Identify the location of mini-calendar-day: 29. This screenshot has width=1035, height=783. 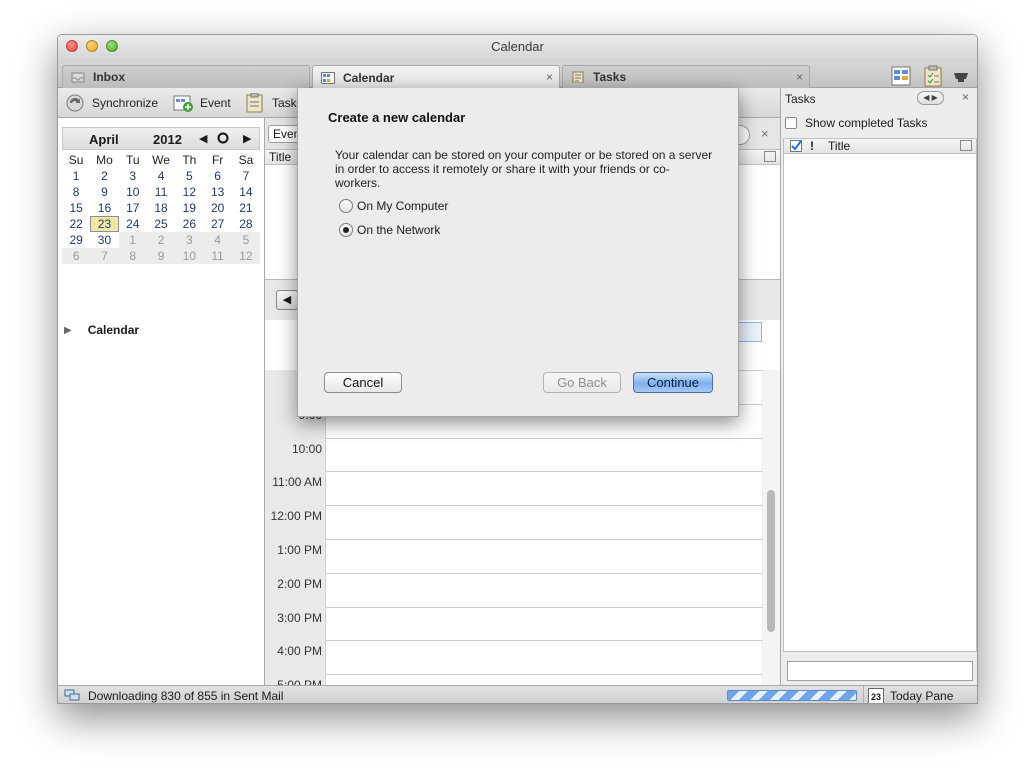
(76, 240).